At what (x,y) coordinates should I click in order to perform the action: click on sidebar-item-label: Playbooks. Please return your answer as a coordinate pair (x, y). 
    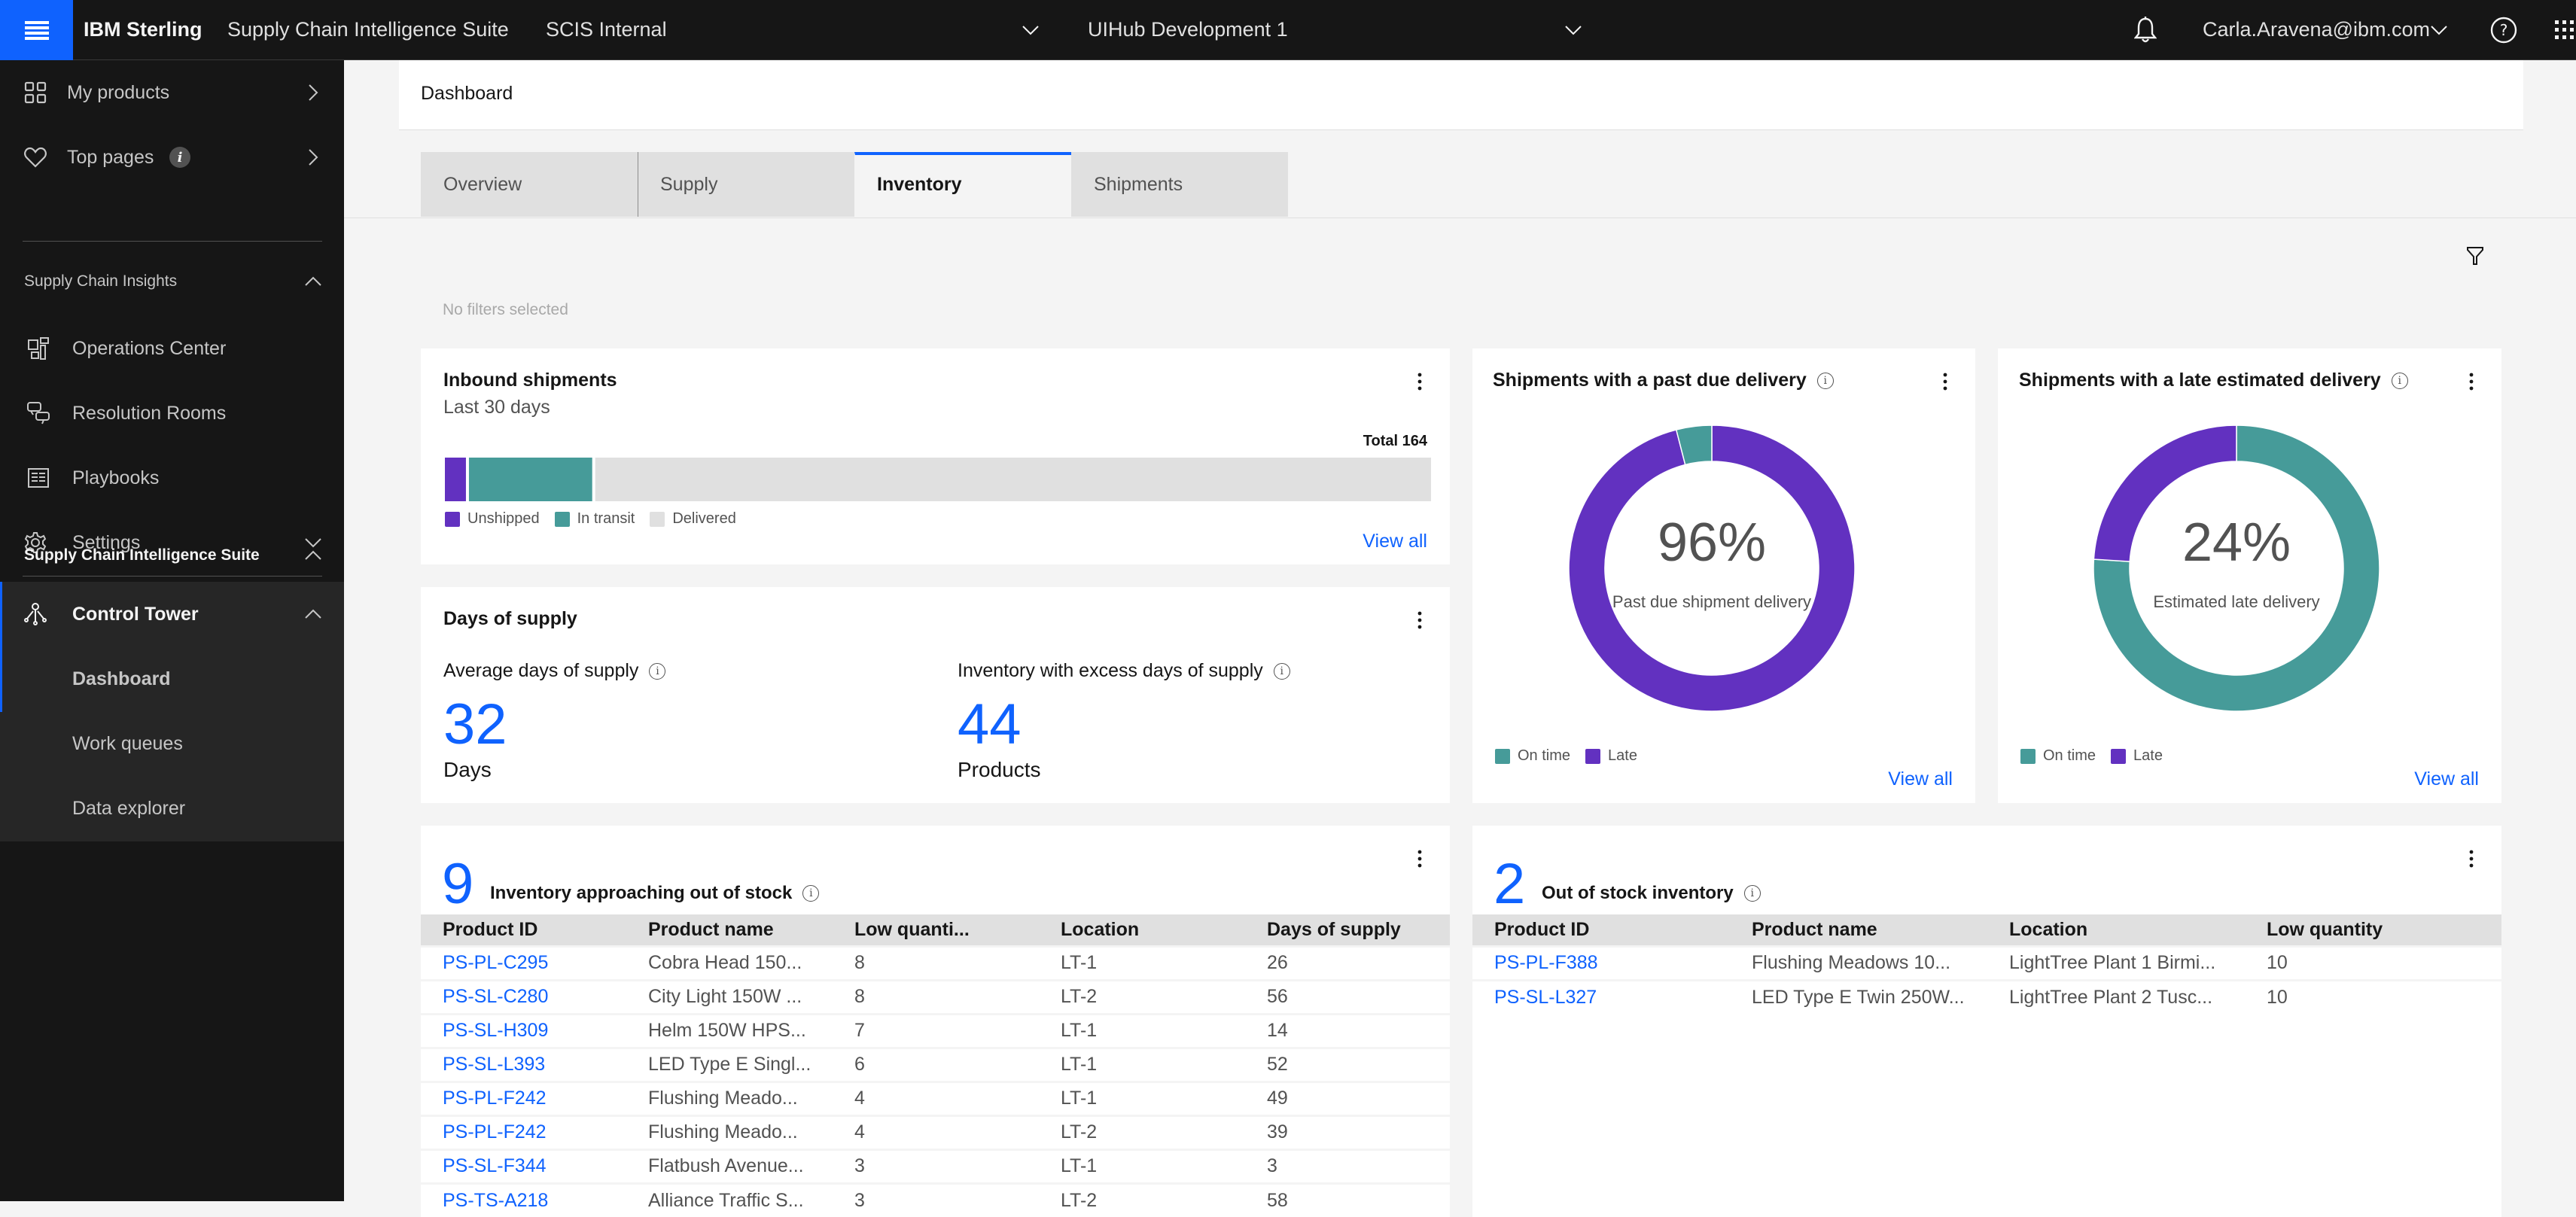
    Looking at the image, I should click on (116, 477).